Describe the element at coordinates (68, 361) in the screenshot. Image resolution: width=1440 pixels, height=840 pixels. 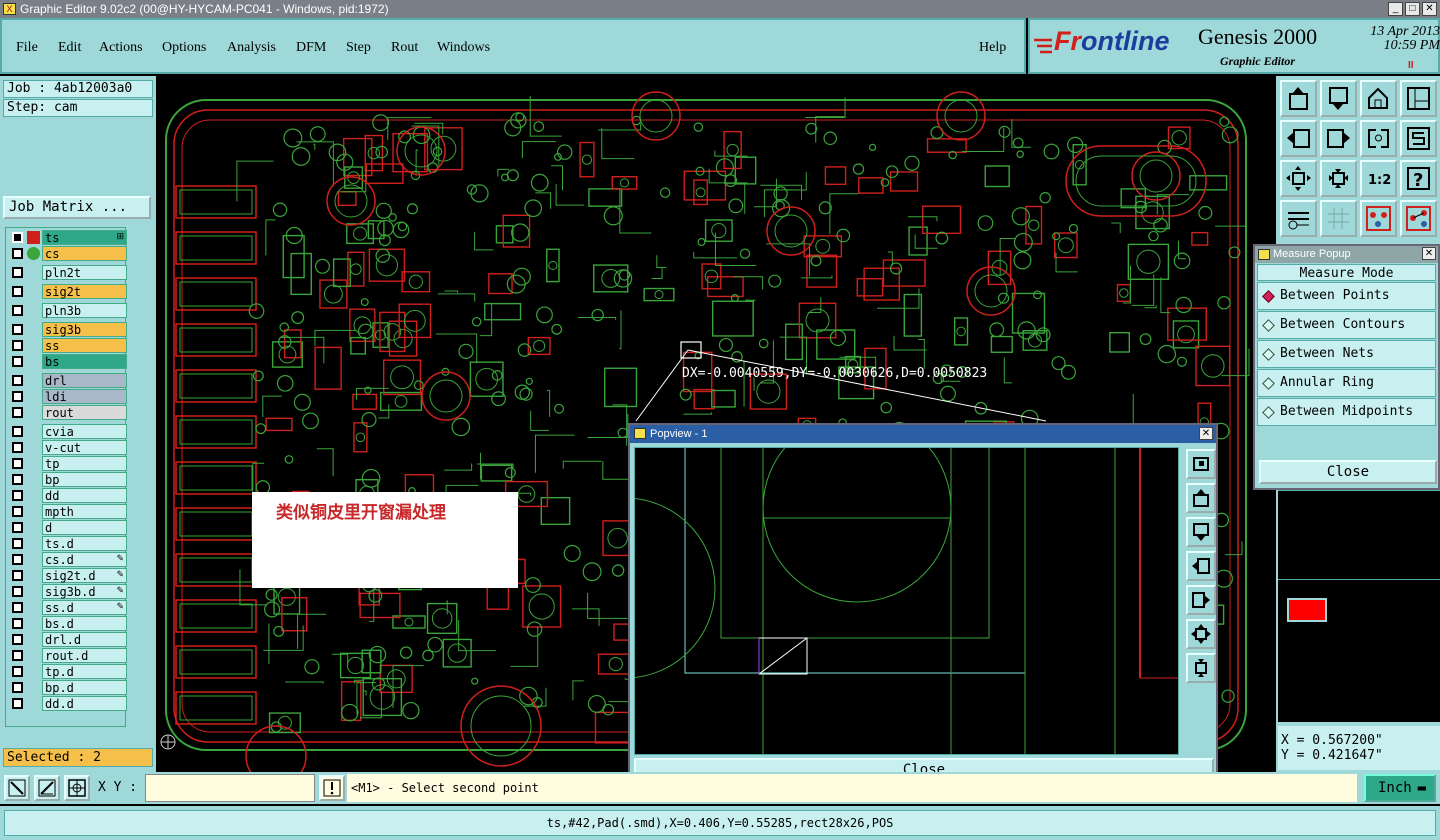
I see `layer-row: bs` at that location.